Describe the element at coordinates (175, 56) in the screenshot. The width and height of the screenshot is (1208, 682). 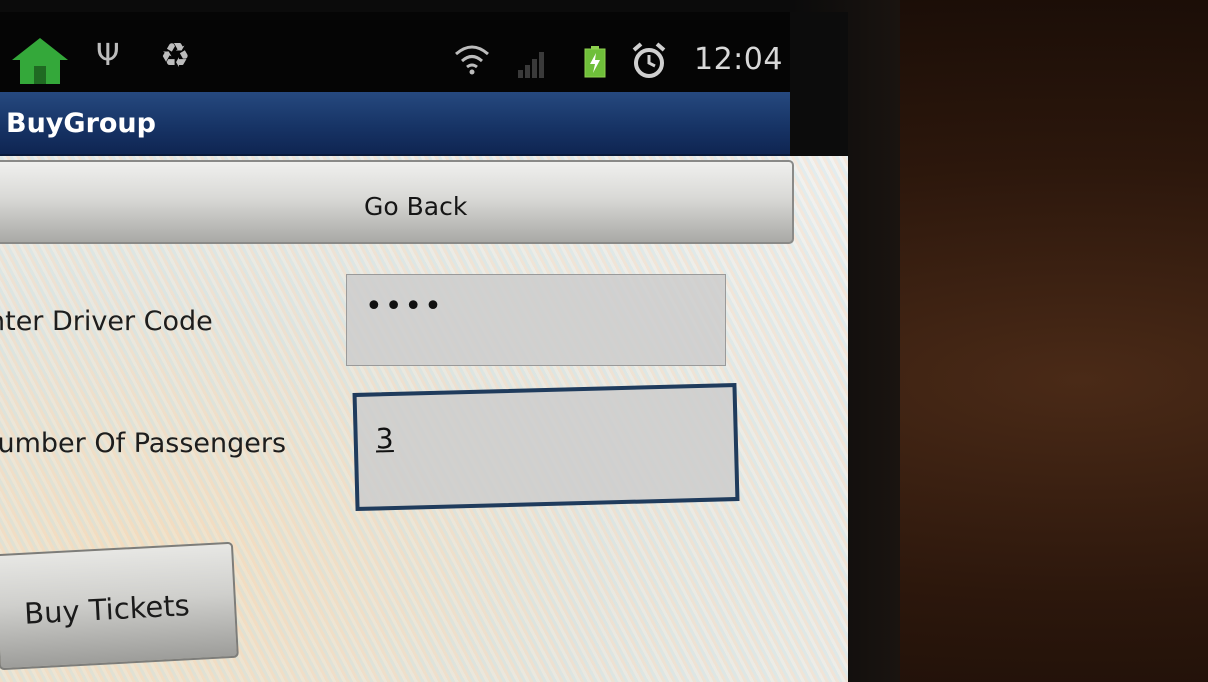
I see `recycle-icon: ♻` at that location.